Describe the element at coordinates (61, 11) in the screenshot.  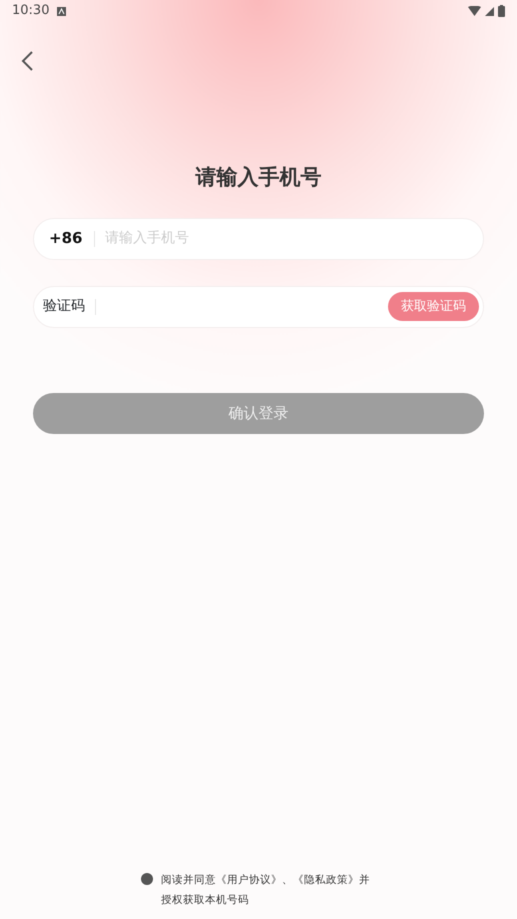
I see `notification-icon` at that location.